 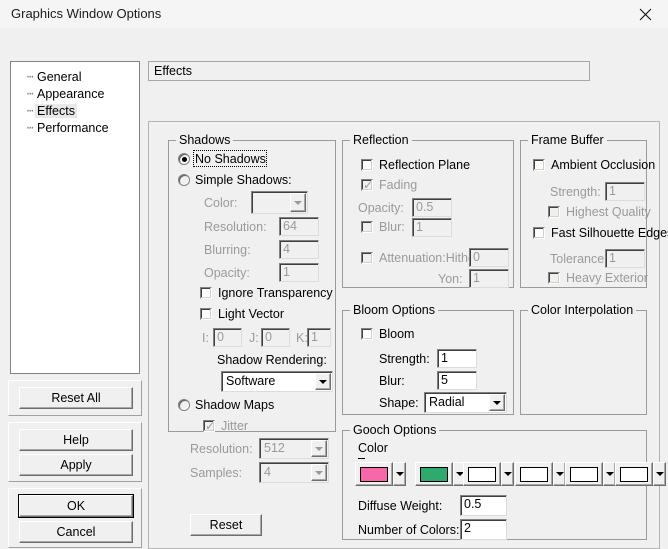 What do you see at coordinates (431, 258) in the screenshot?
I see `attenuation-hither-label: Attenuation:Hither:` at bounding box center [431, 258].